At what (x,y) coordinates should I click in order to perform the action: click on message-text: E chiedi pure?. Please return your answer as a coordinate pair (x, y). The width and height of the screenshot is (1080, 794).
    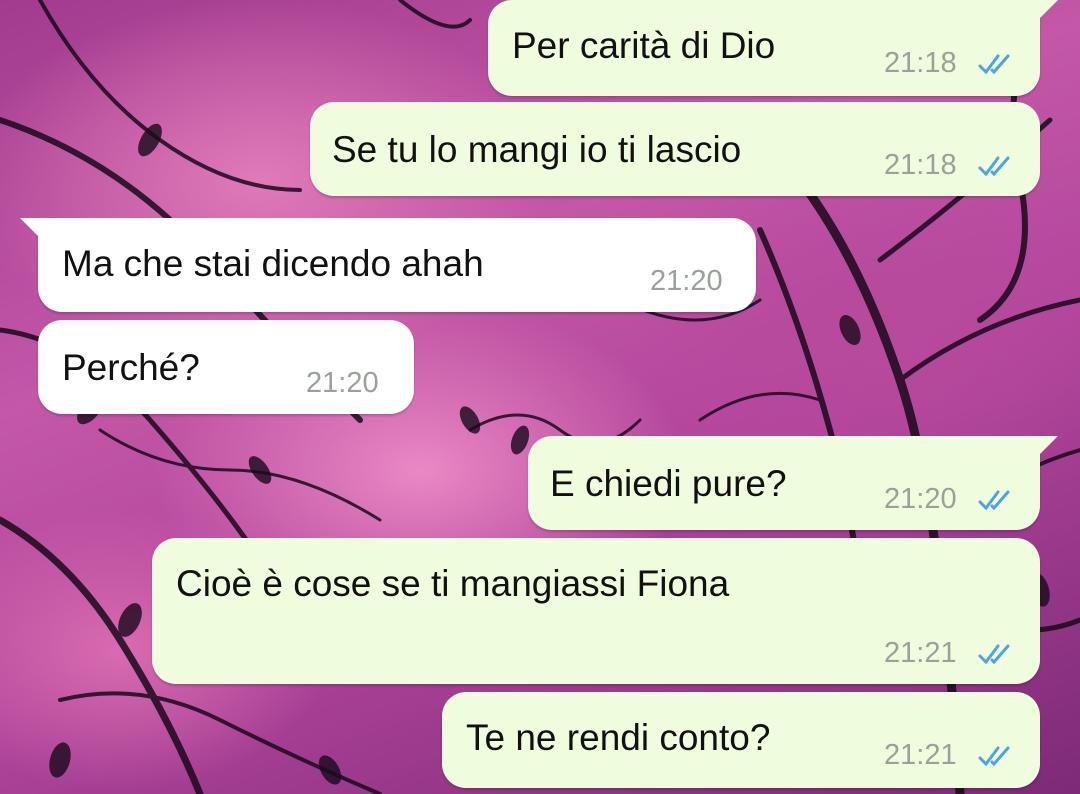
    Looking at the image, I should click on (668, 483).